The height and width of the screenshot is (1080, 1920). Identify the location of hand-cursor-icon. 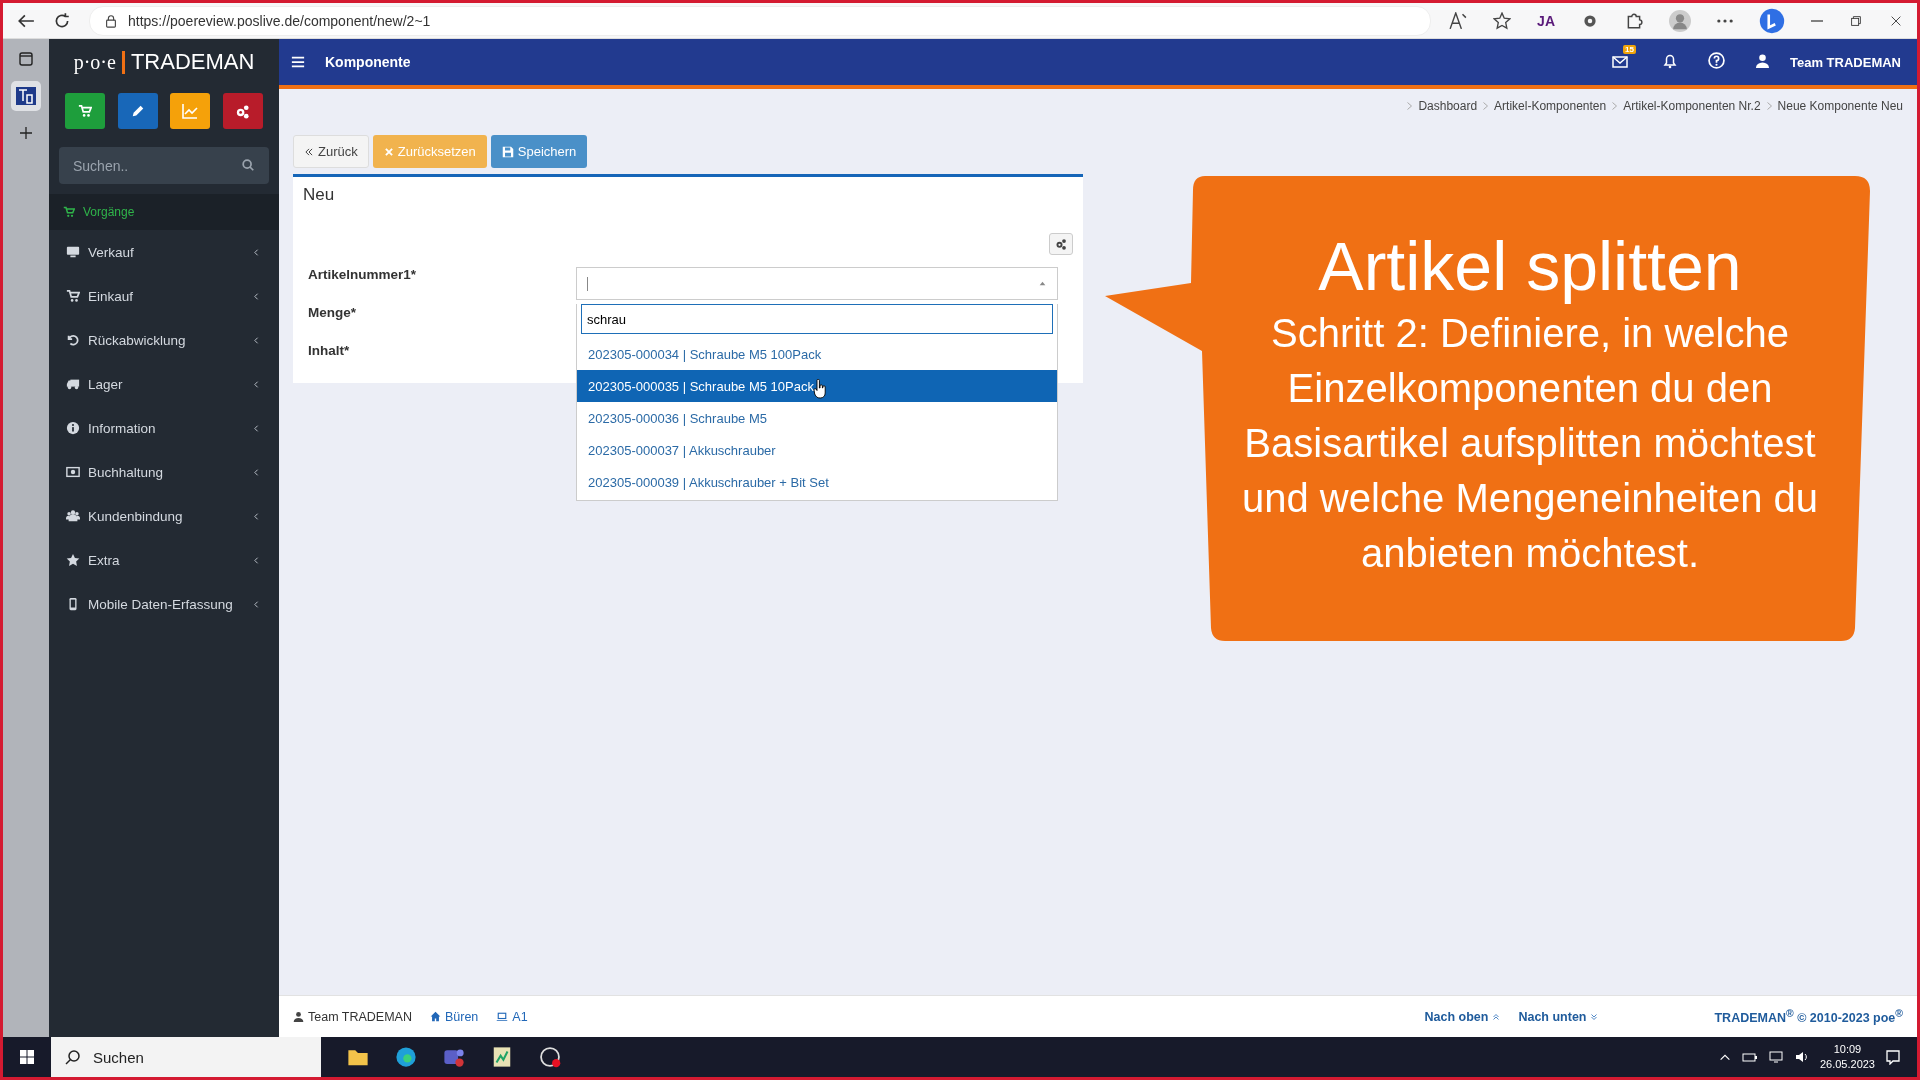
(820, 389).